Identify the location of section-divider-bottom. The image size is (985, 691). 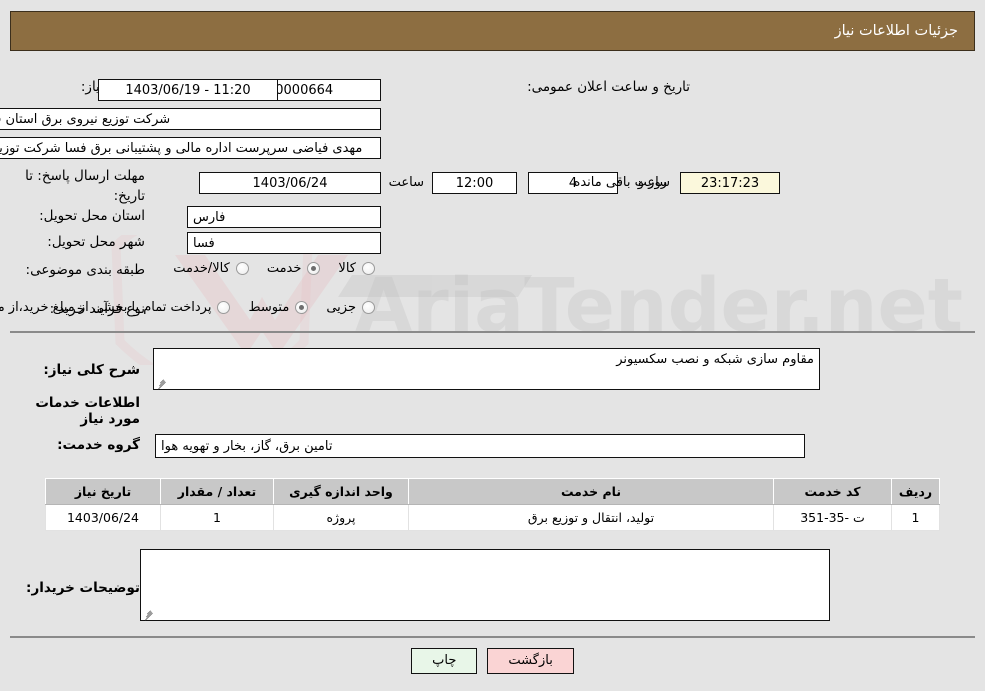
(492, 637).